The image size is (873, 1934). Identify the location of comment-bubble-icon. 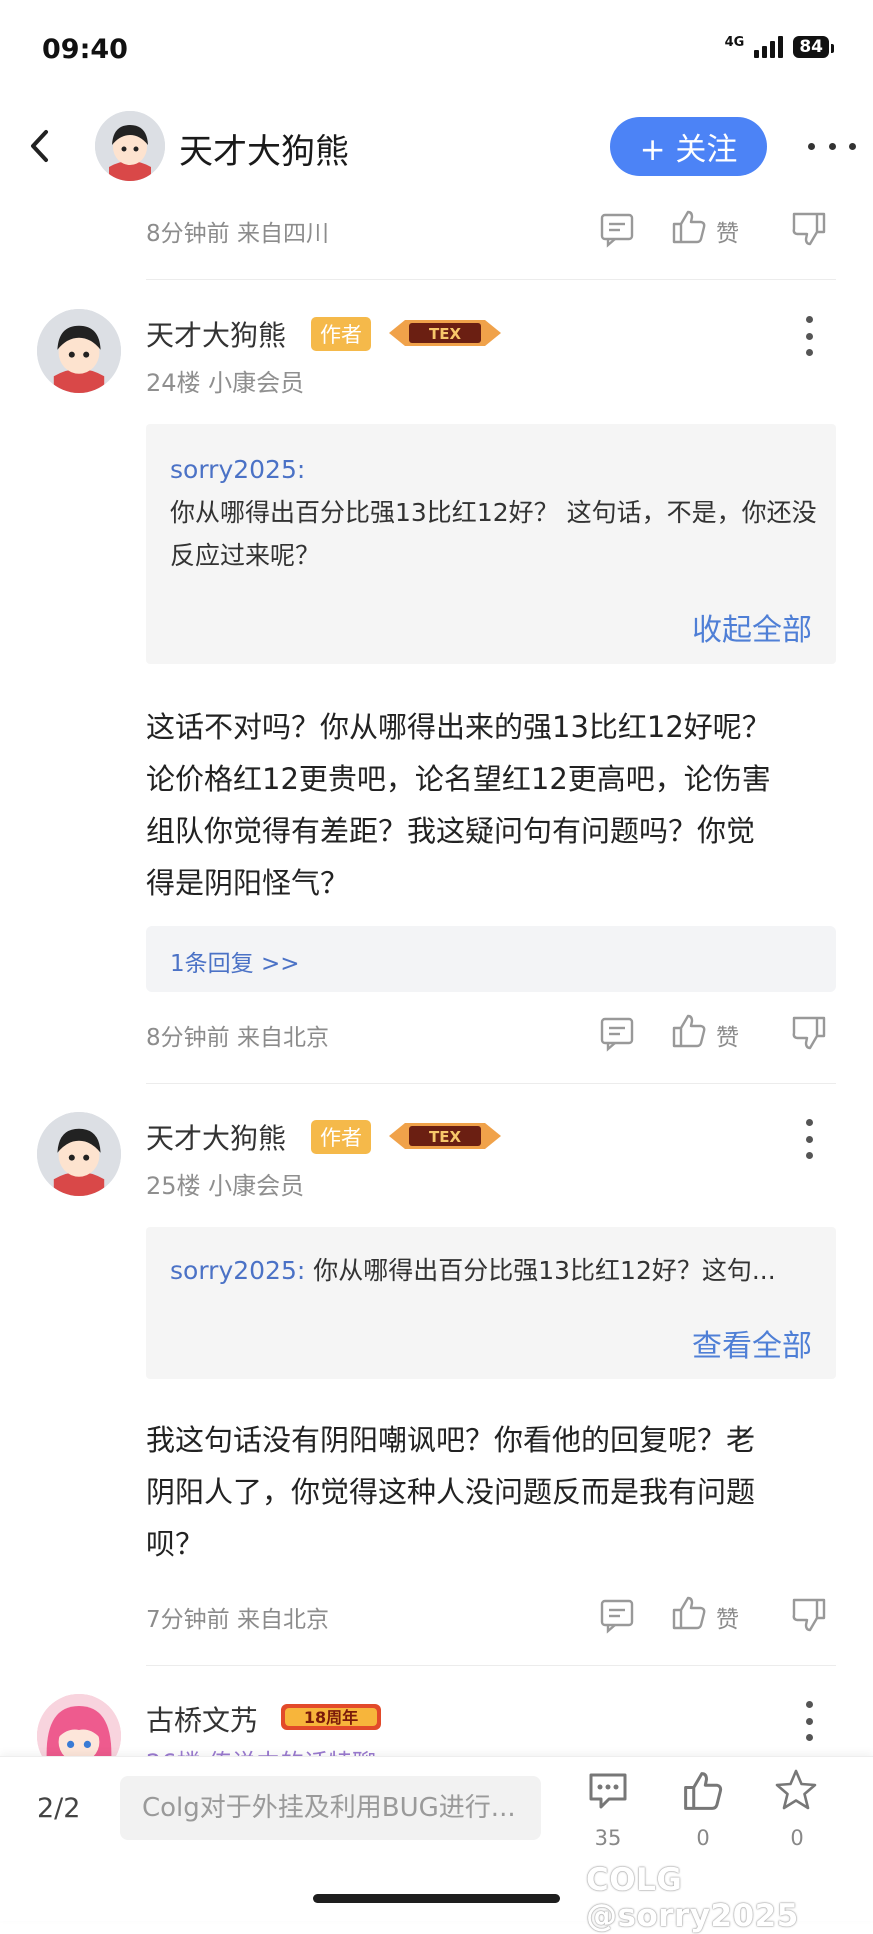
(608, 1791).